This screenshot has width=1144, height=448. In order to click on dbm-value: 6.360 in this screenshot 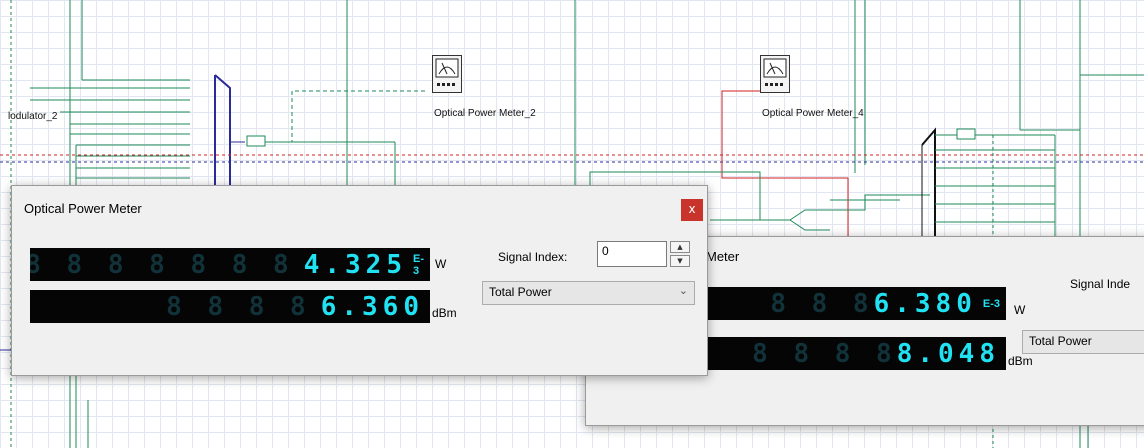, I will do `click(372, 306)`.